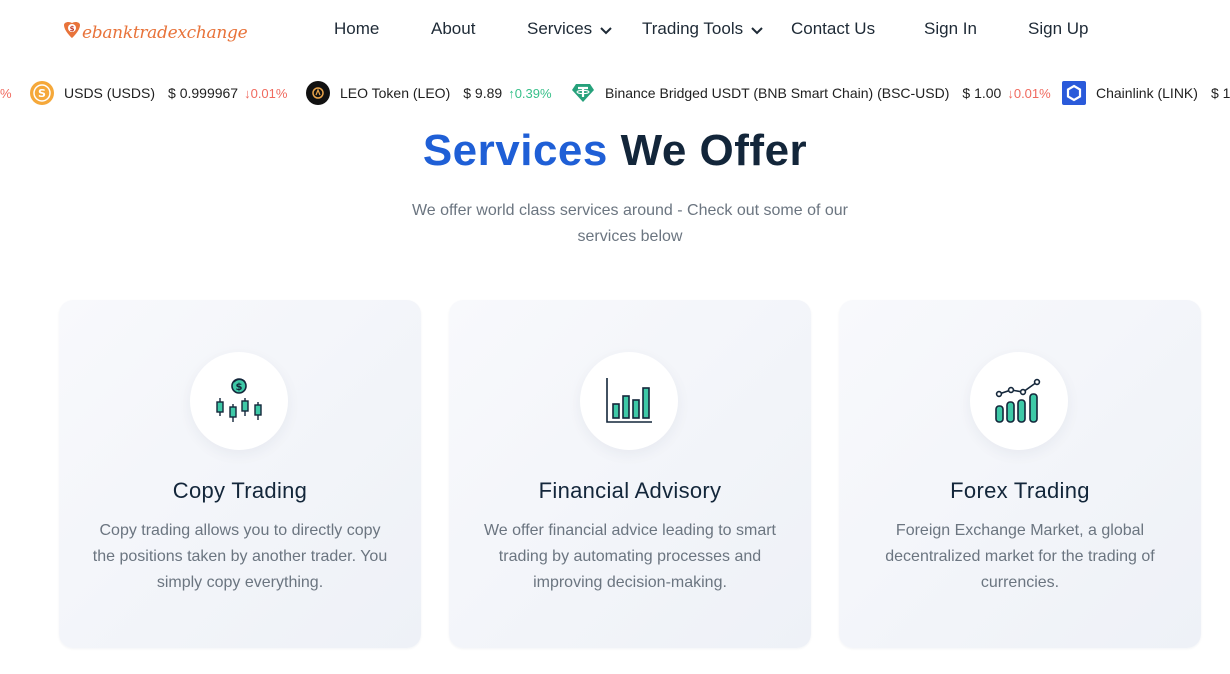 This screenshot has height=674, width=1230. What do you see at coordinates (1058, 29) in the screenshot?
I see `nav-sign-up: Sign Up` at bounding box center [1058, 29].